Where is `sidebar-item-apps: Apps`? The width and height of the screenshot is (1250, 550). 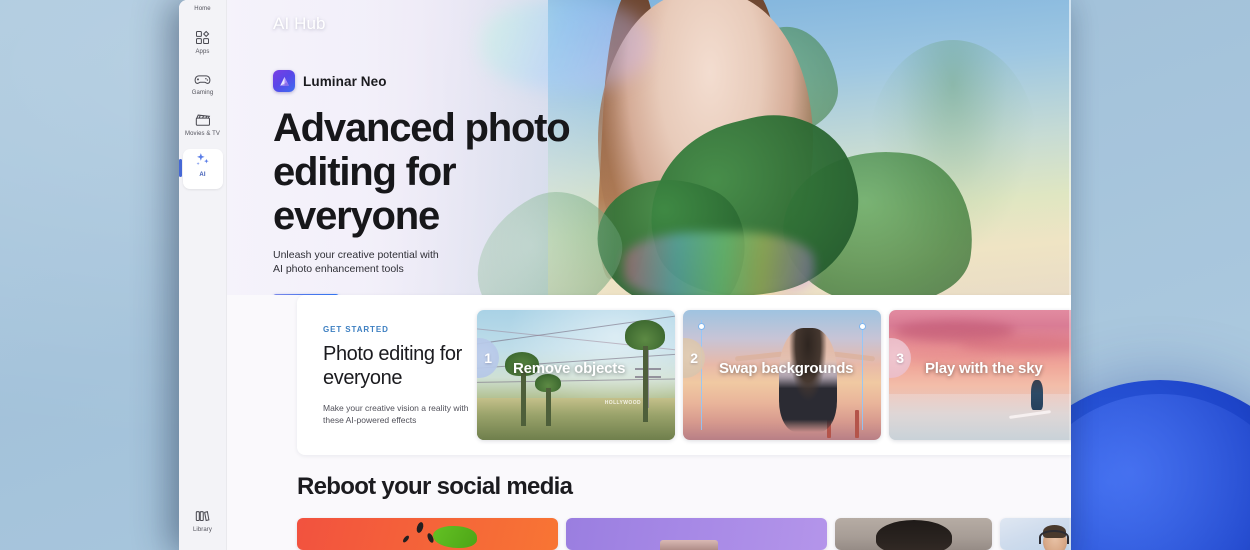 sidebar-item-apps: Apps is located at coordinates (203, 45).